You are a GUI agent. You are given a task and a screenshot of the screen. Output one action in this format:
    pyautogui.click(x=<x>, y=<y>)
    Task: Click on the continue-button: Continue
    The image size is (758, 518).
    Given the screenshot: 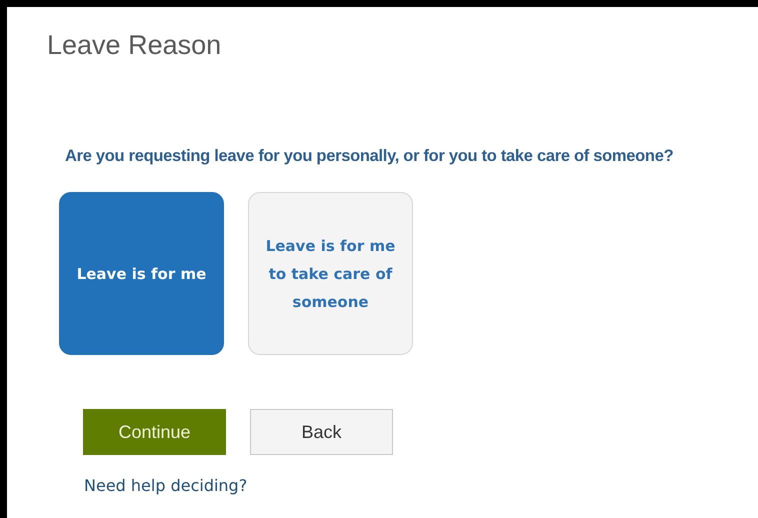 What is the action you would take?
    pyautogui.click(x=154, y=432)
    